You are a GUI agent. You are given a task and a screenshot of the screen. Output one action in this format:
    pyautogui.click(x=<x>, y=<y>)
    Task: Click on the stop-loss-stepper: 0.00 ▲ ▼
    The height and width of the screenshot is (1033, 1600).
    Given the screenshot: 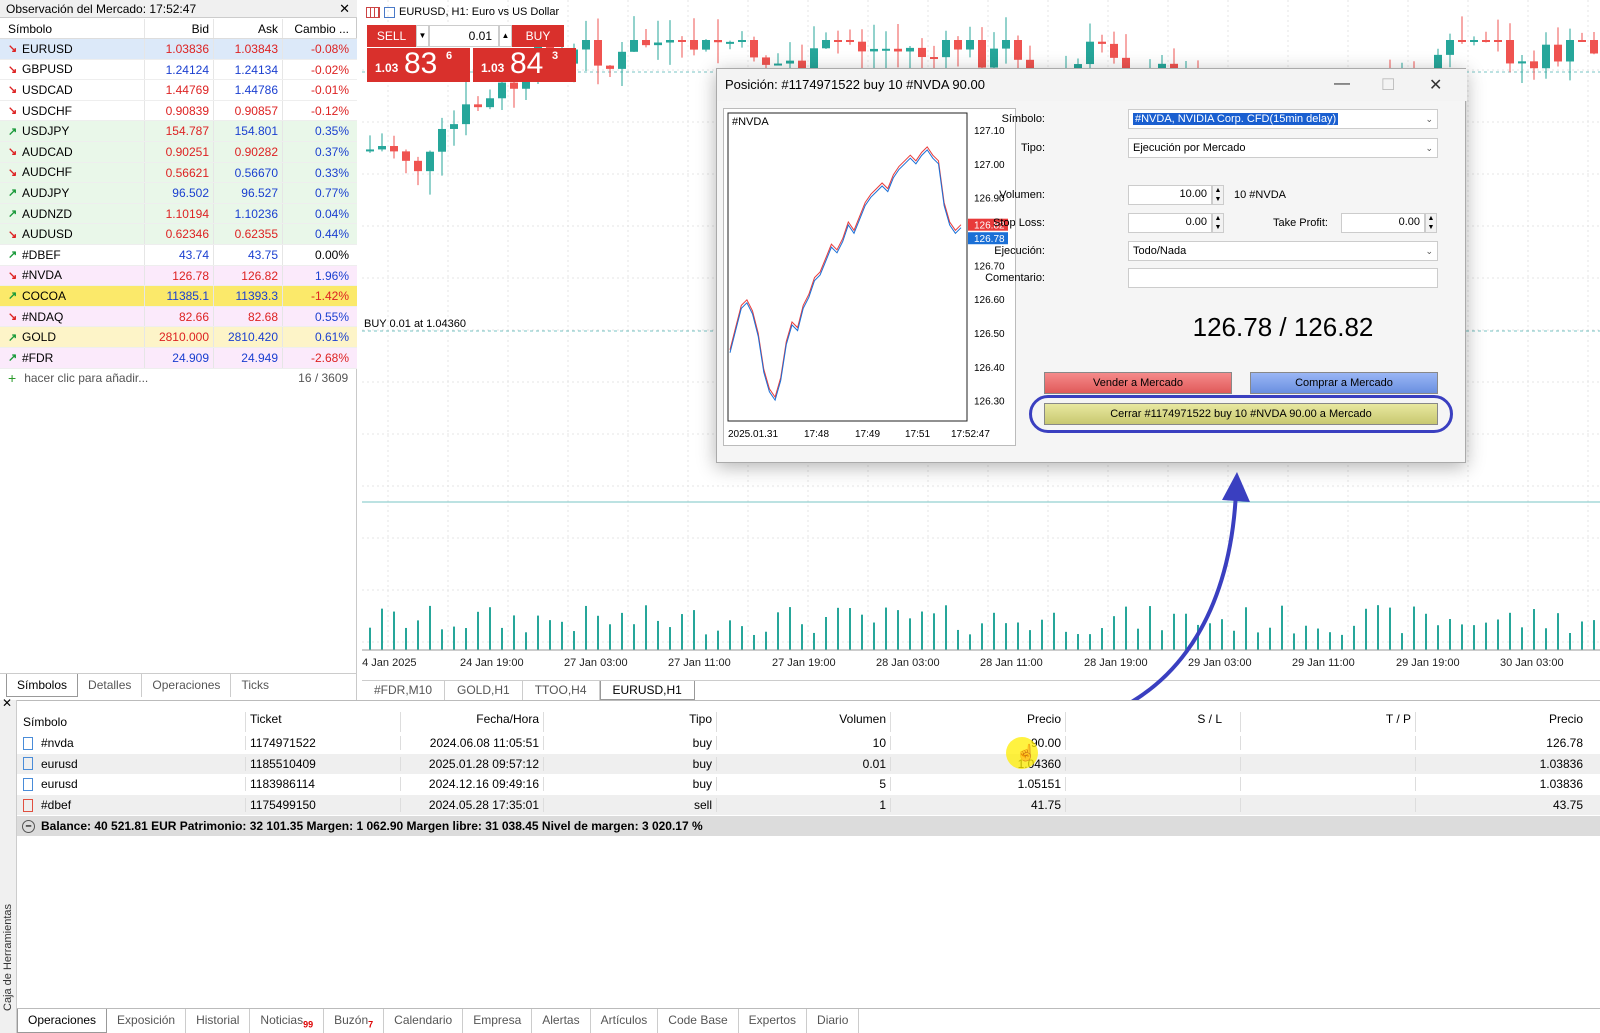 What is the action you would take?
    pyautogui.click(x=1176, y=223)
    